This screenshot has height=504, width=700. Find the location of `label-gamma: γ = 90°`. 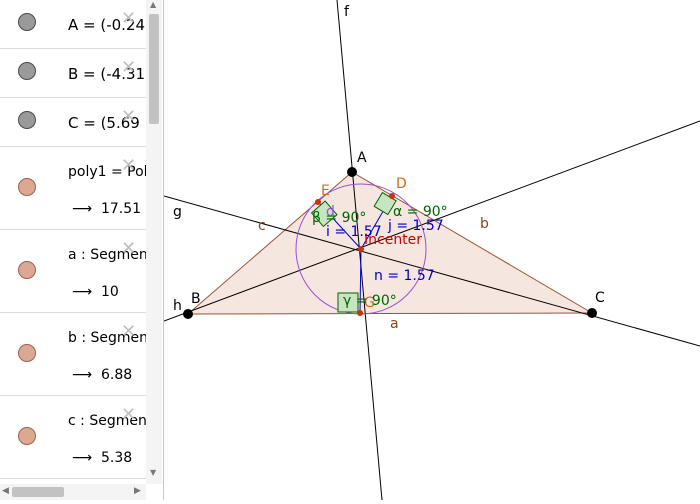

label-gamma: γ = 90° is located at coordinates (370, 301).